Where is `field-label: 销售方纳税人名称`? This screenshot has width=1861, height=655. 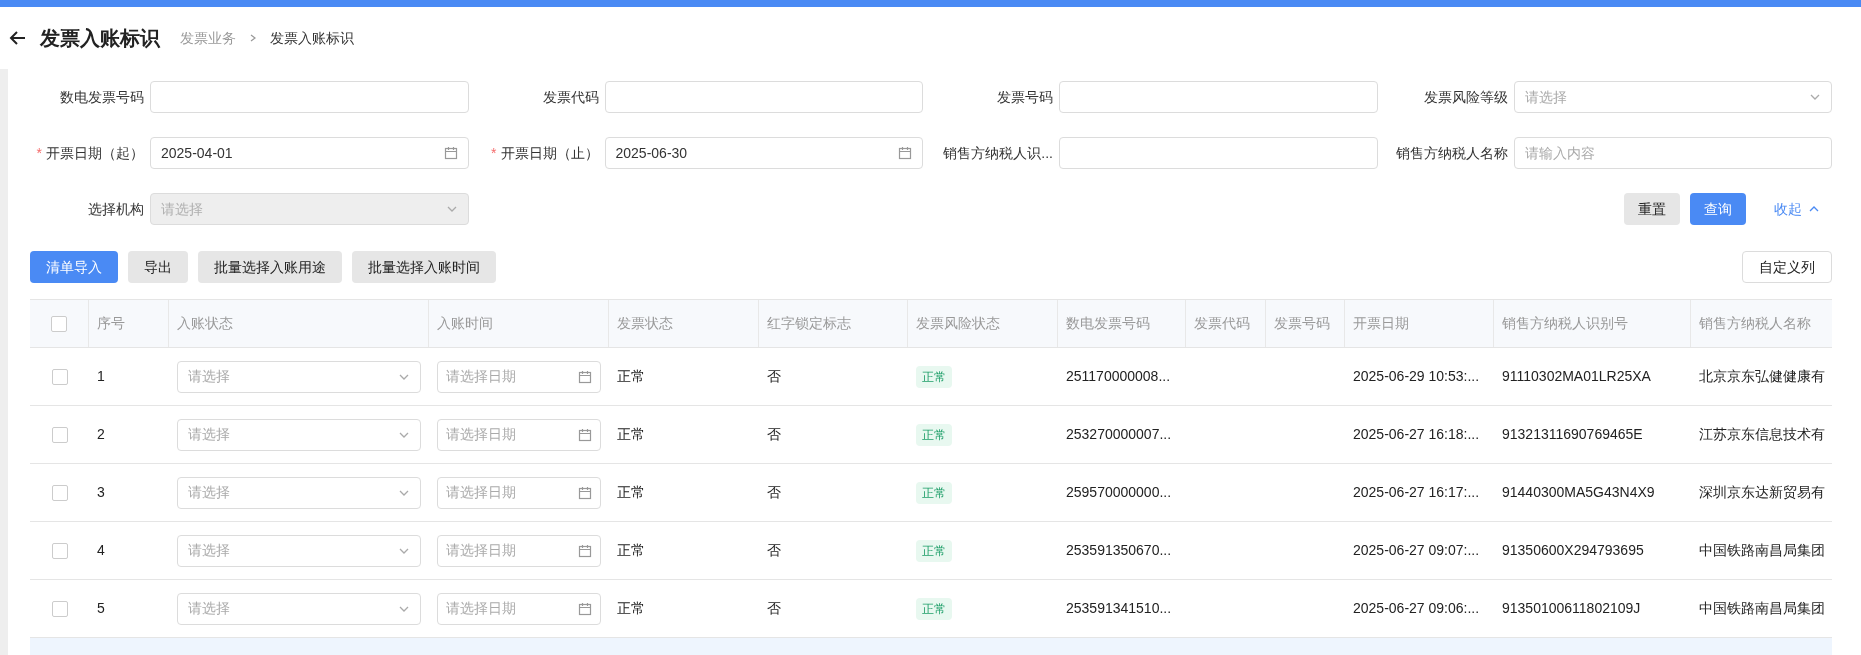
field-label: 销售方纳税人名称 is located at coordinates (1451, 153).